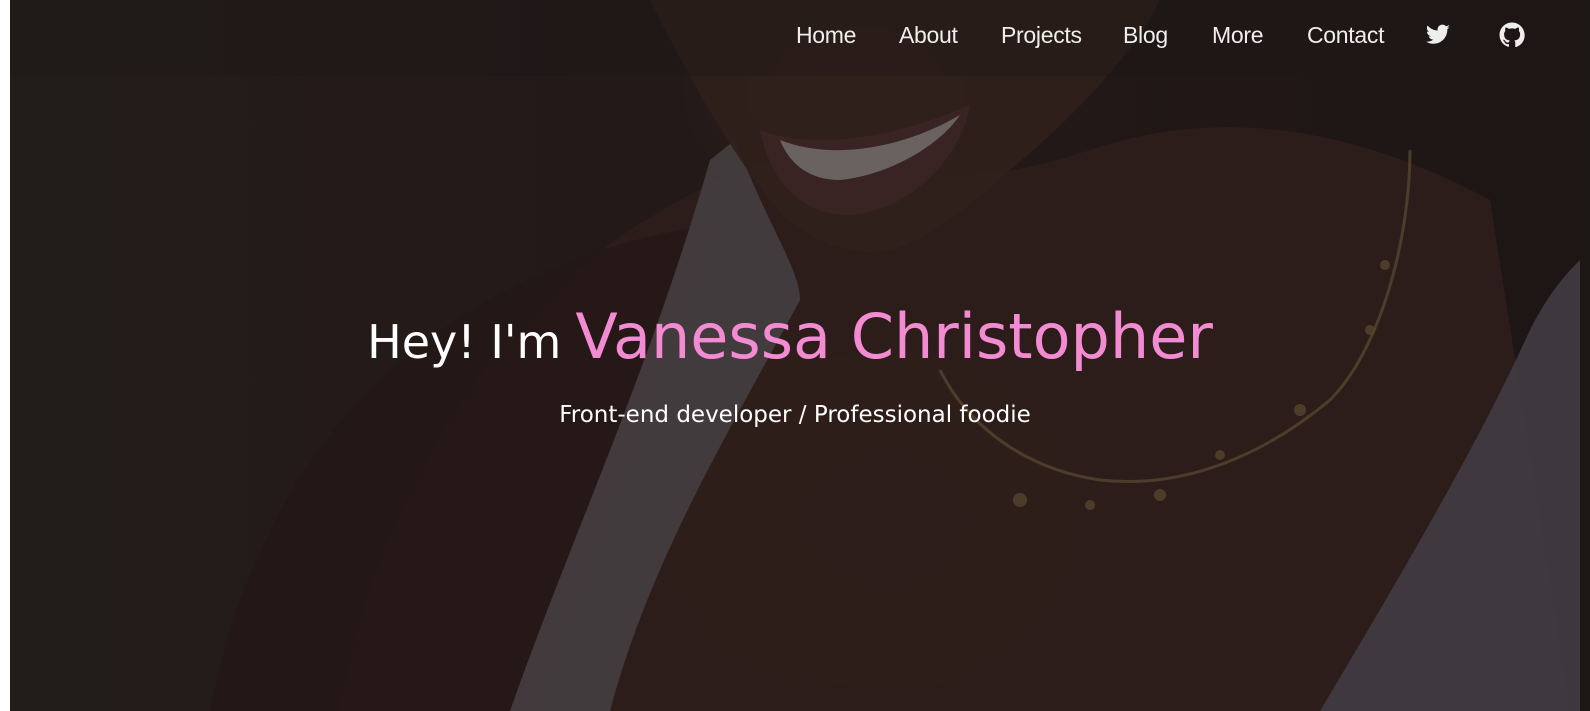  Describe the element at coordinates (1512, 35) in the screenshot. I see `github-icon` at that location.